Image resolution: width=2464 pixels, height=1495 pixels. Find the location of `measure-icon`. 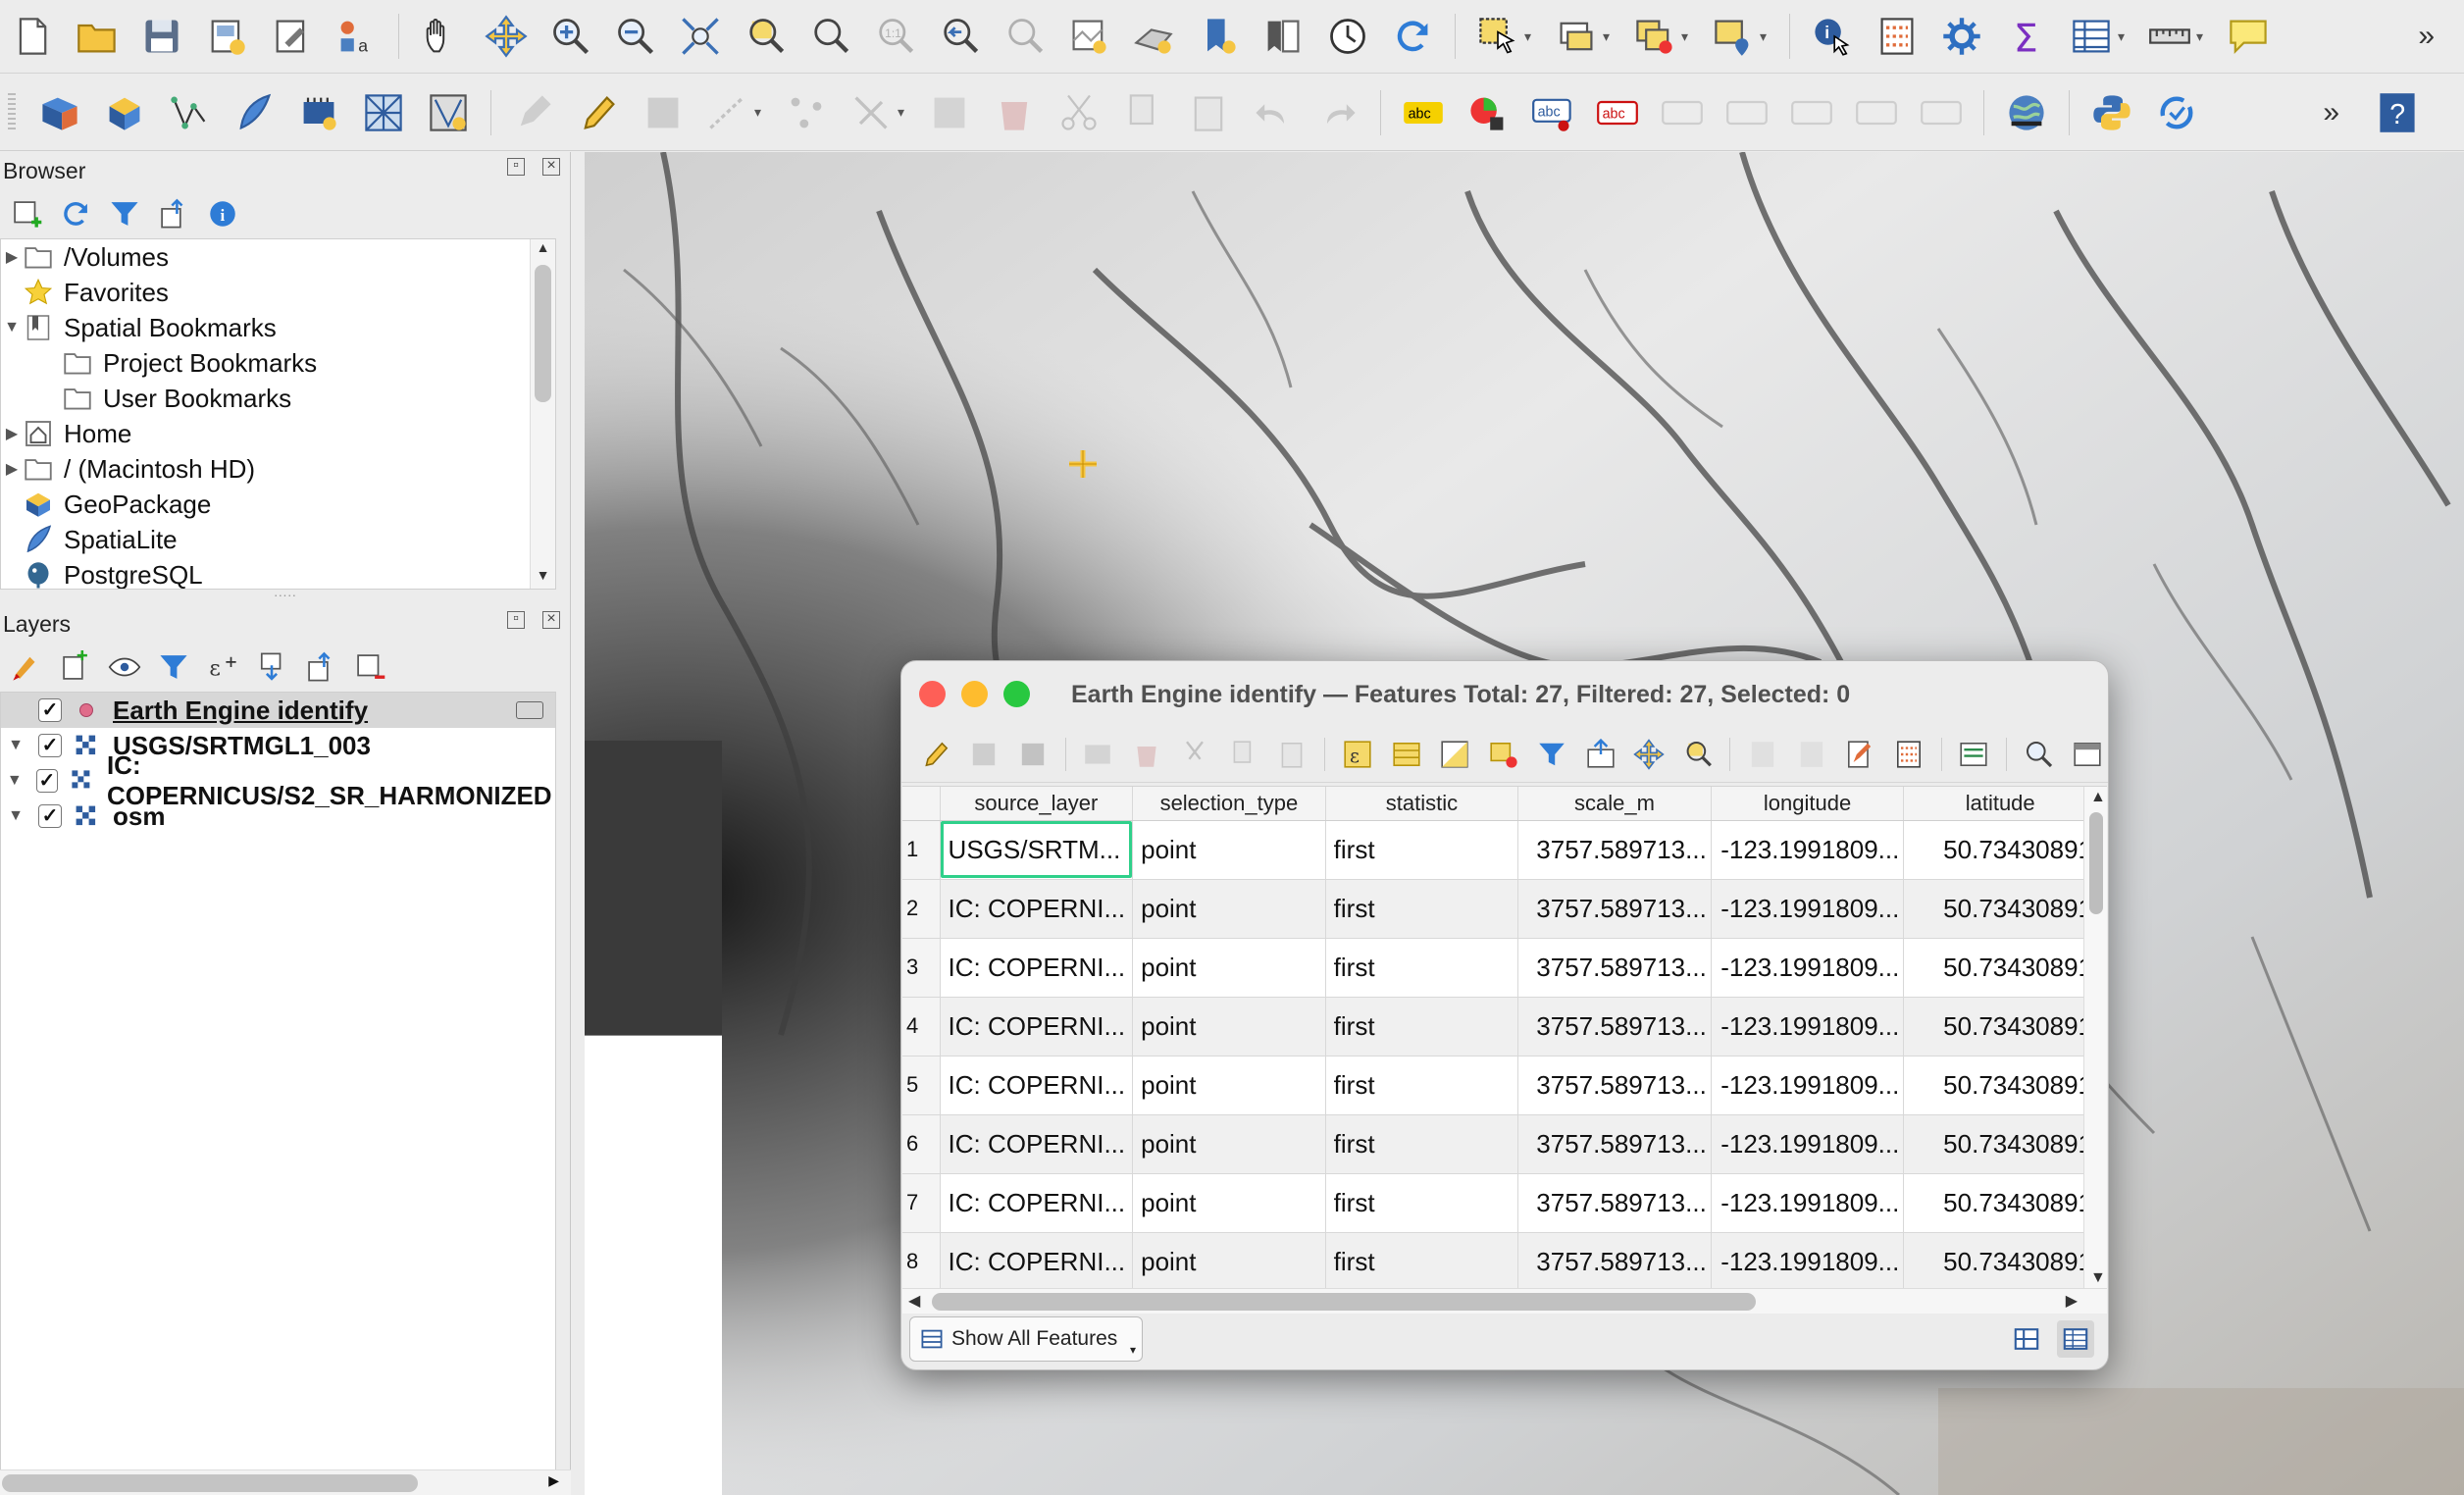

measure-icon is located at coordinates (2169, 37).